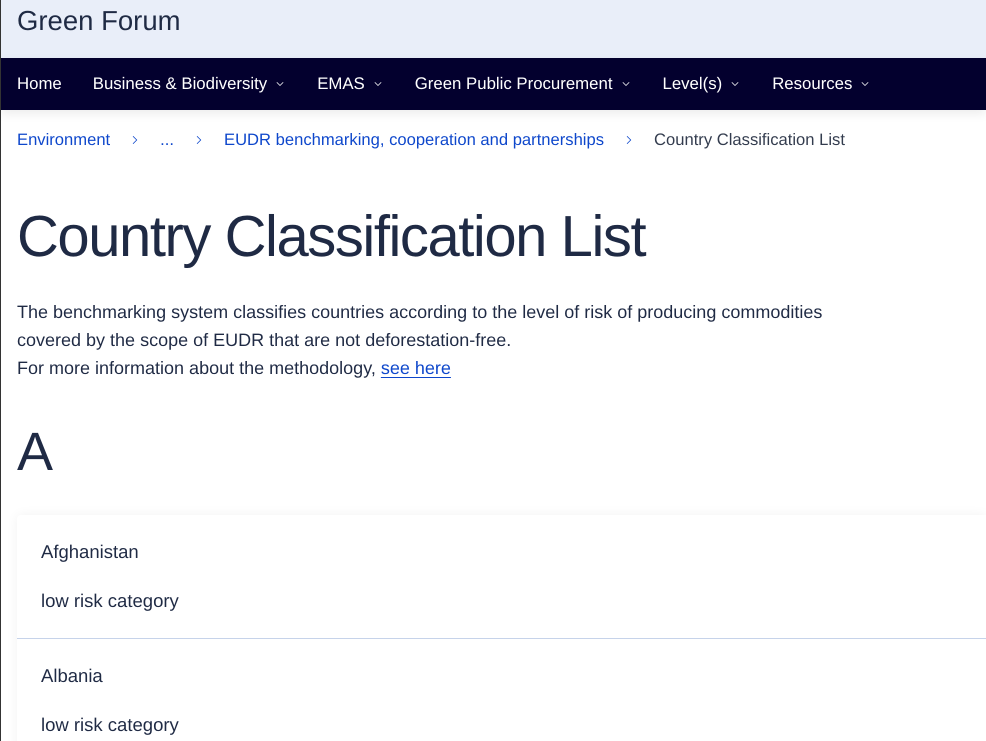  Describe the element at coordinates (350, 84) in the screenshot. I see `nav-item: EMAS` at that location.